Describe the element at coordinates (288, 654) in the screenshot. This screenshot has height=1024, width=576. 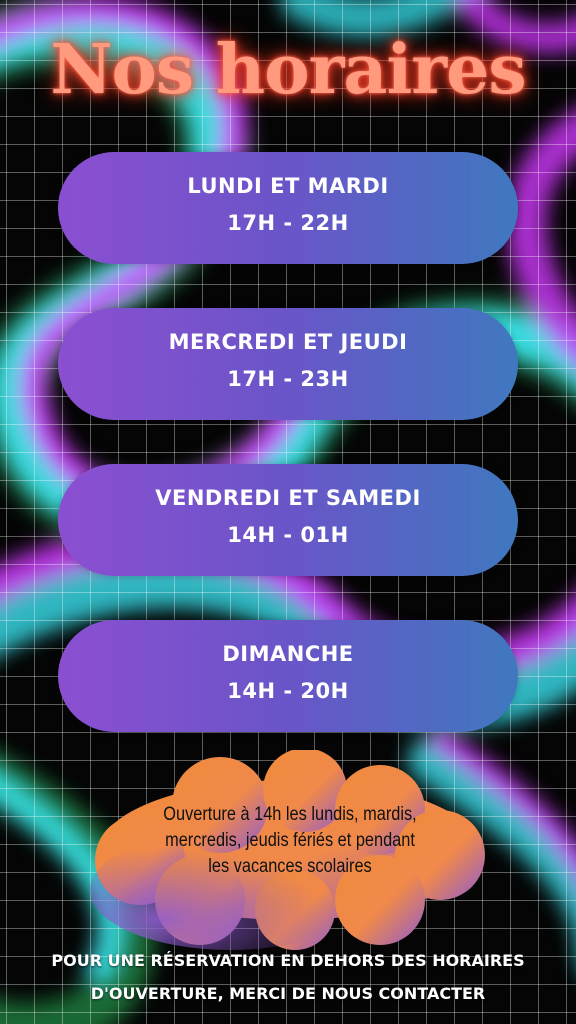
I see `schedule-days: DIMANCHE` at that location.